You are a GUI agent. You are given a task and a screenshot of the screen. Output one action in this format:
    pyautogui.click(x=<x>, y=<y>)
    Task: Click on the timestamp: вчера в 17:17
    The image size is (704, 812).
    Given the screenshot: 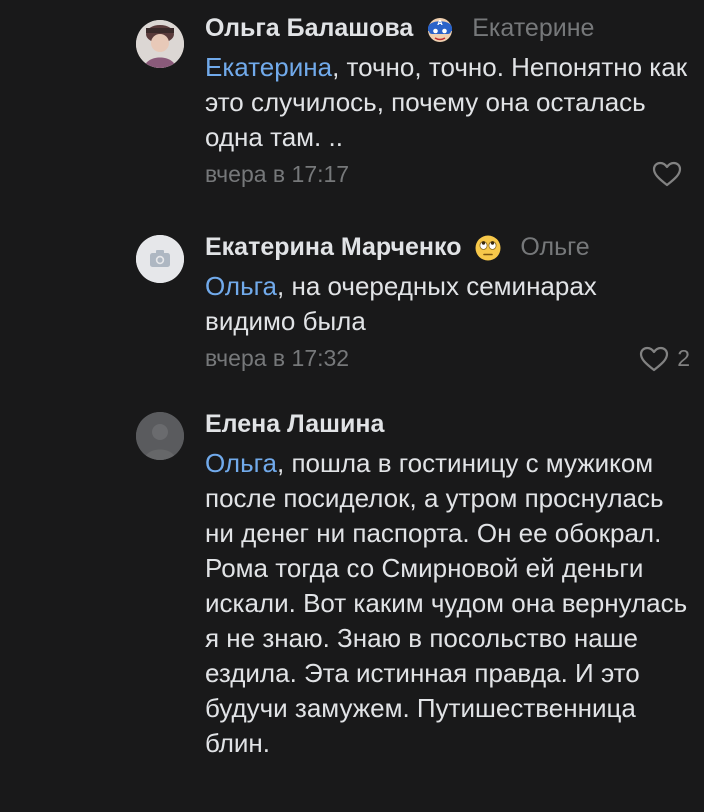 What is the action you would take?
    pyautogui.click(x=277, y=174)
    